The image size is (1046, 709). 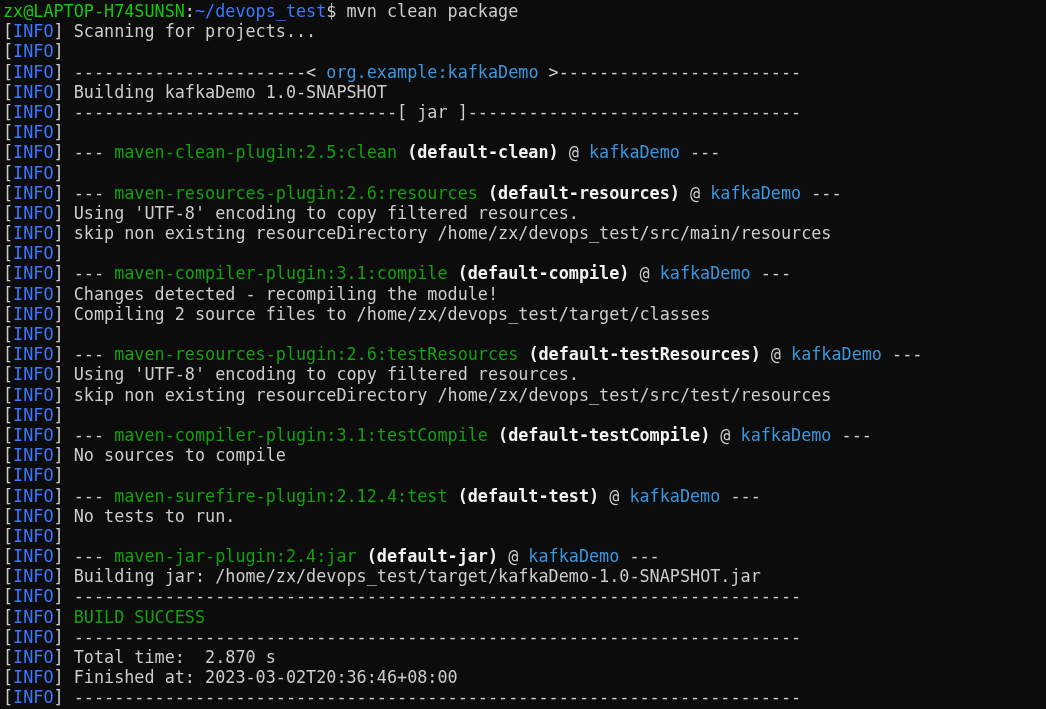 What do you see at coordinates (675, 71) in the screenshot?
I see `log-message: >------------------------` at bounding box center [675, 71].